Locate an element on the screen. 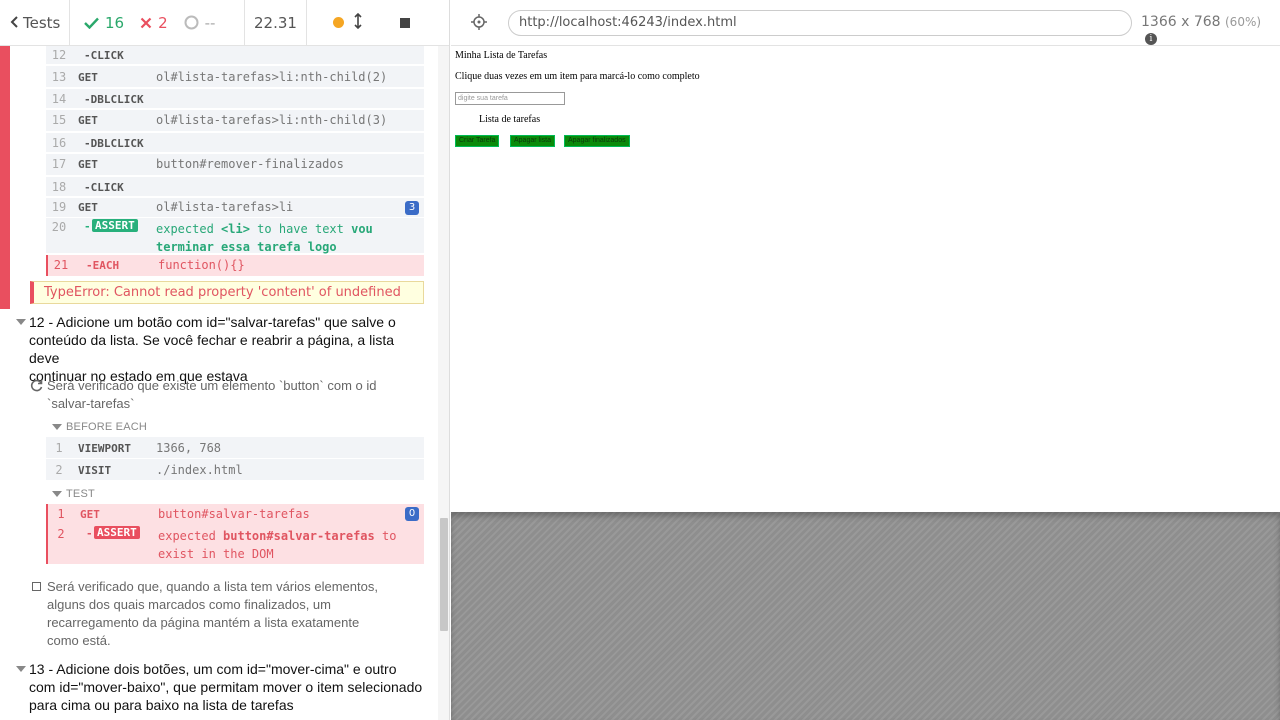 The width and height of the screenshot is (1280, 720). x-icon is located at coordinates (146, 22).